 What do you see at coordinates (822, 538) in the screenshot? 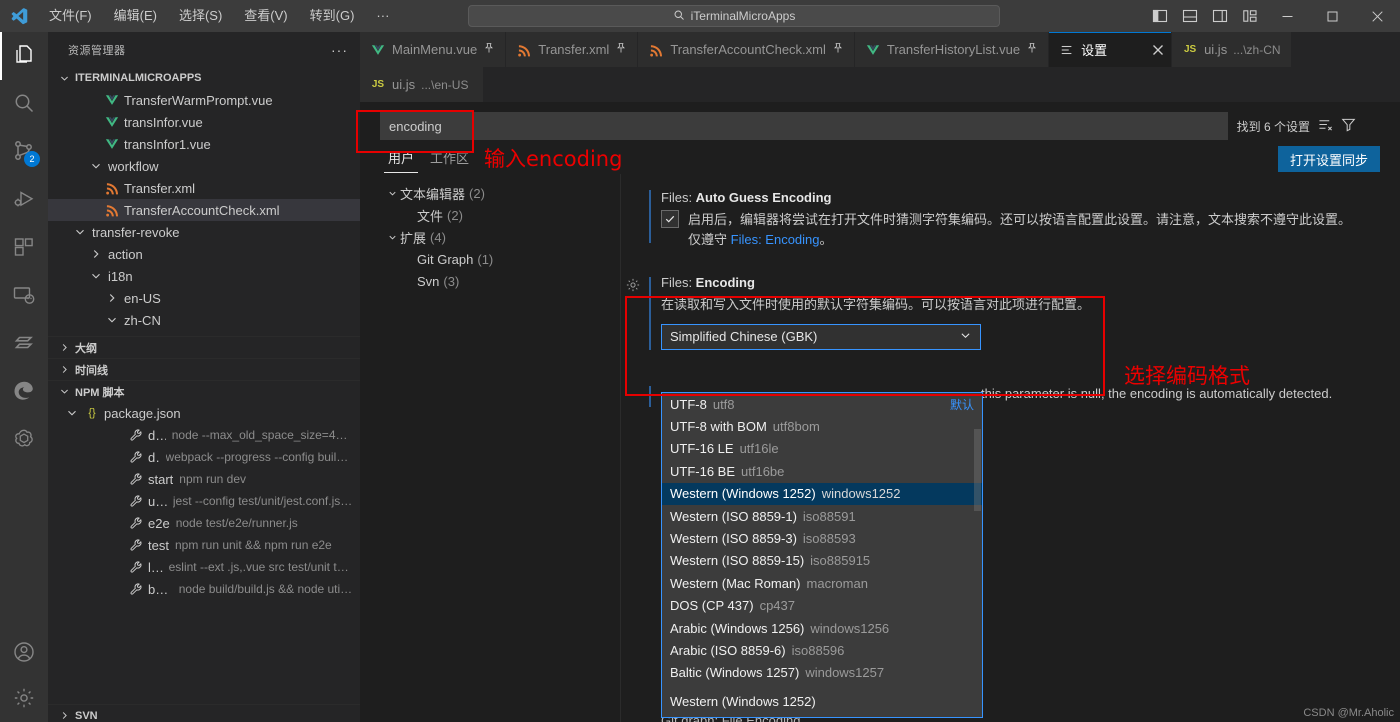
I see `dropdown-option-iso88593: Western (ISO 8859-3) iso88593` at bounding box center [822, 538].